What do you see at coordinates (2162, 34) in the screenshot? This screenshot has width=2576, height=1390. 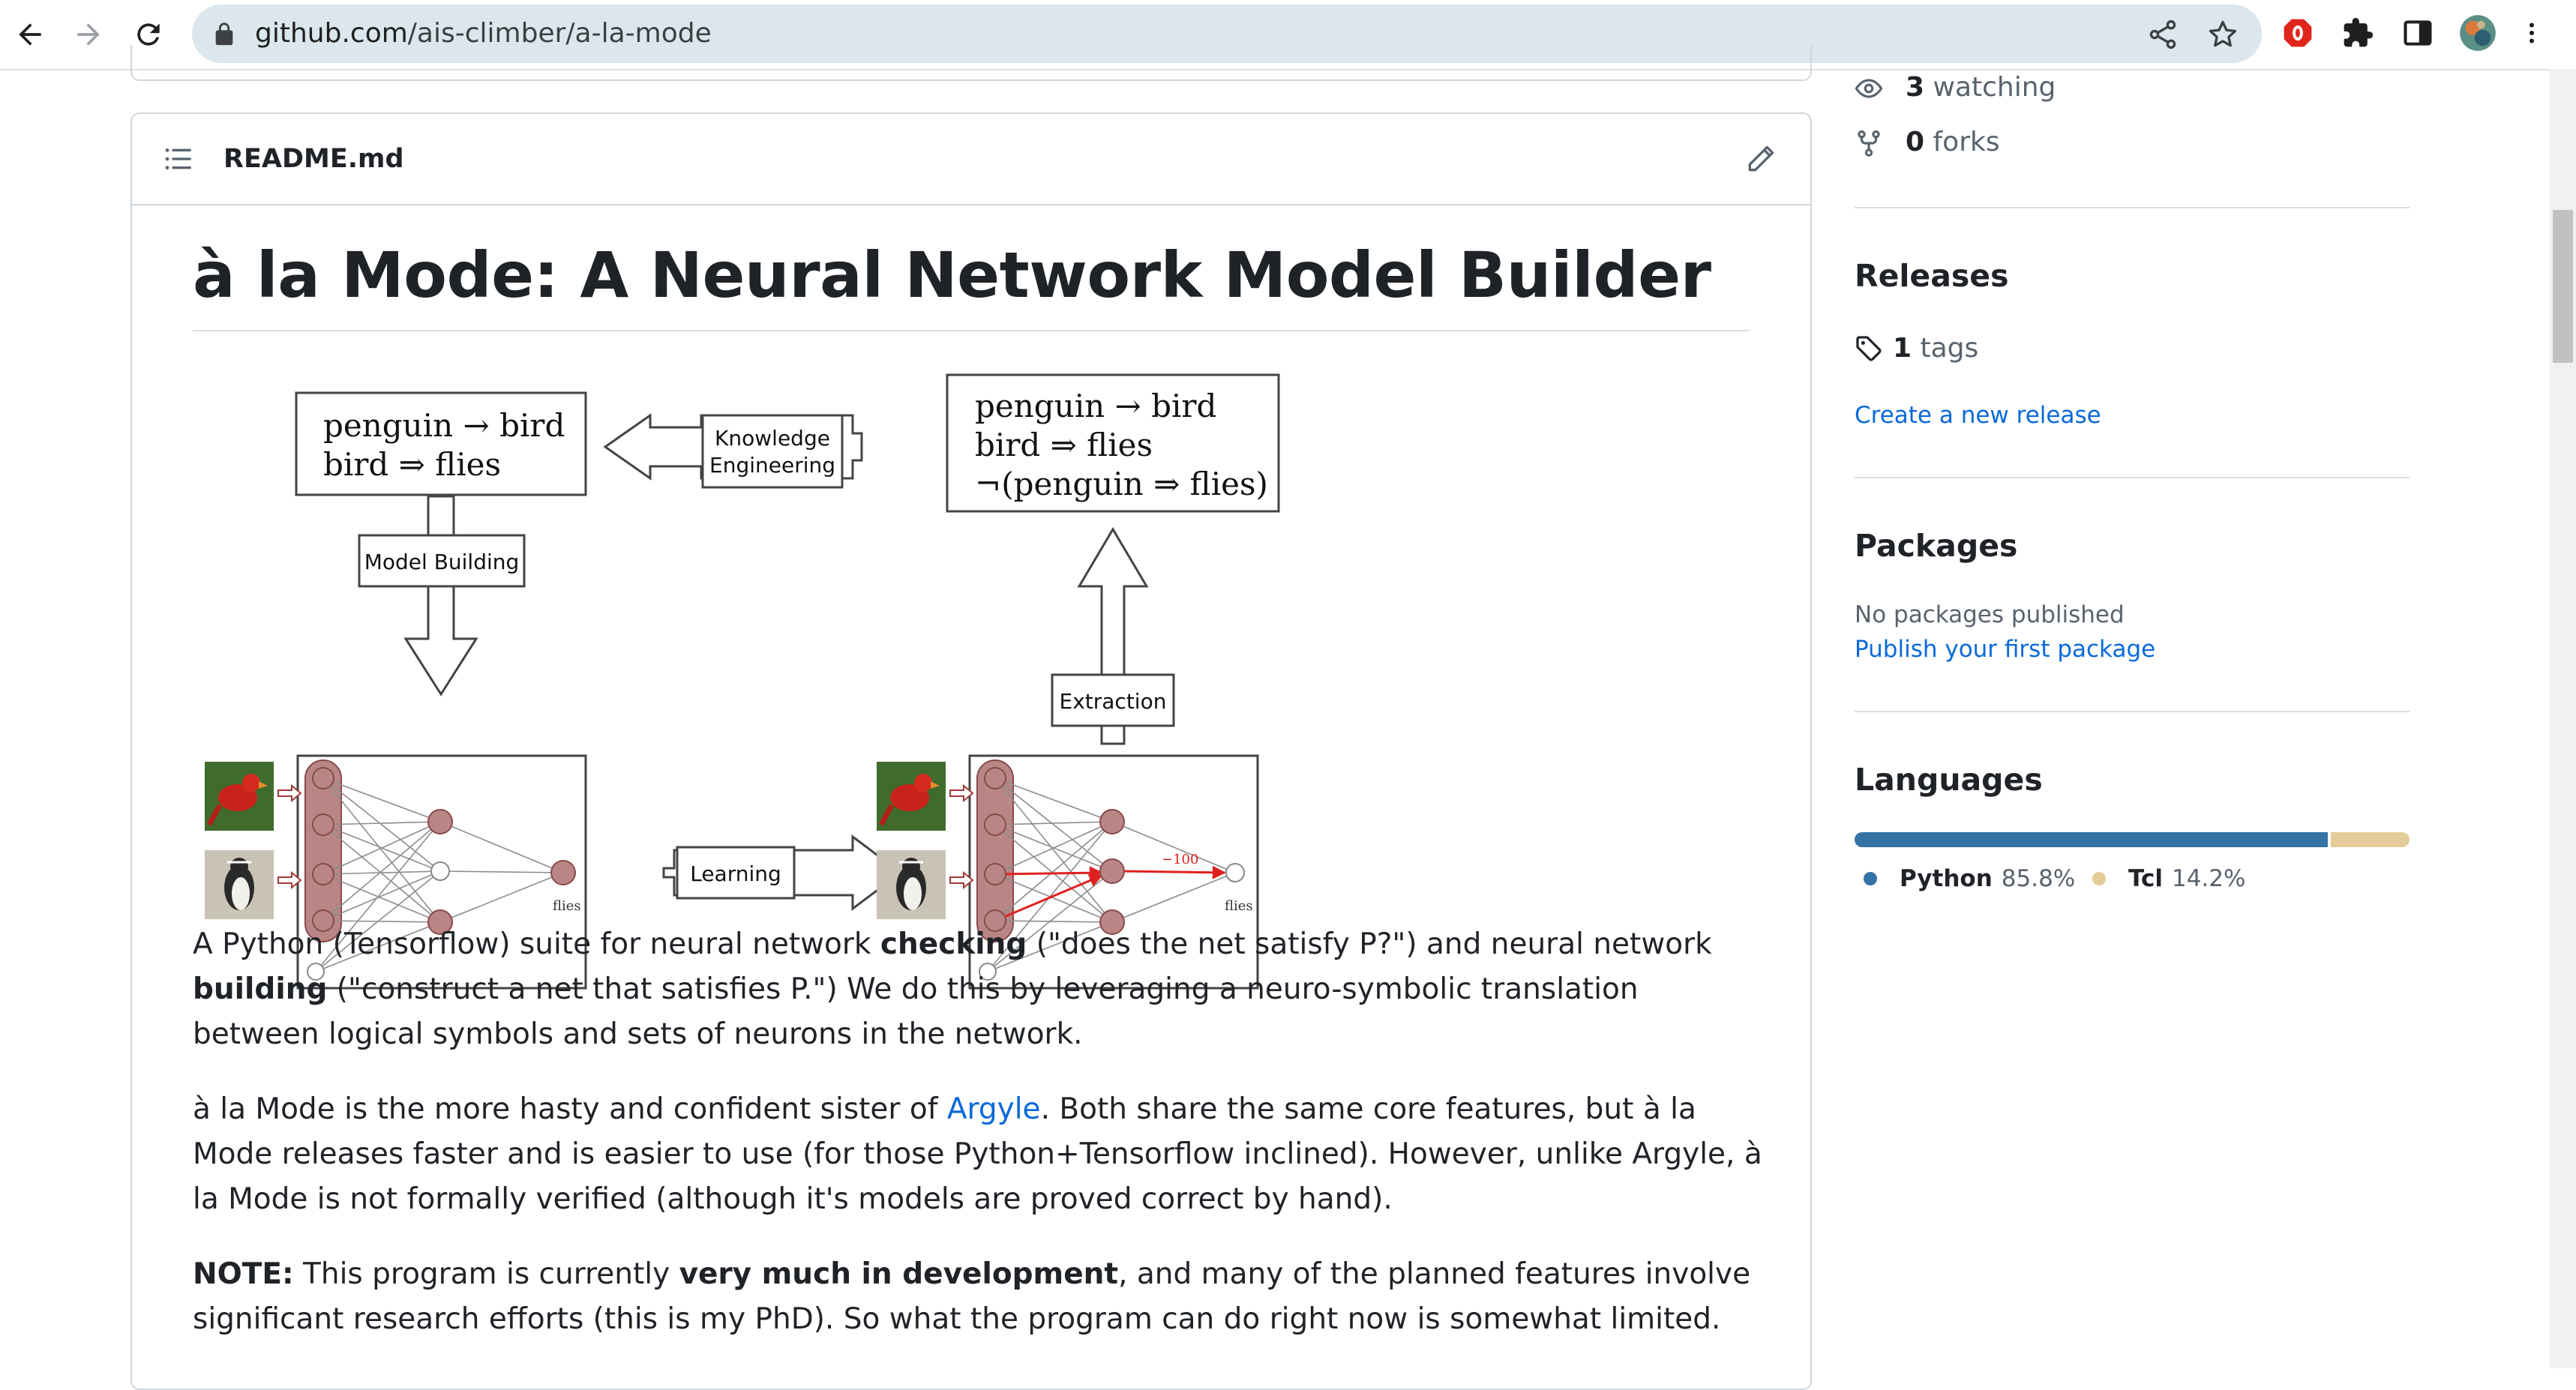 I see `share-icon` at bounding box center [2162, 34].